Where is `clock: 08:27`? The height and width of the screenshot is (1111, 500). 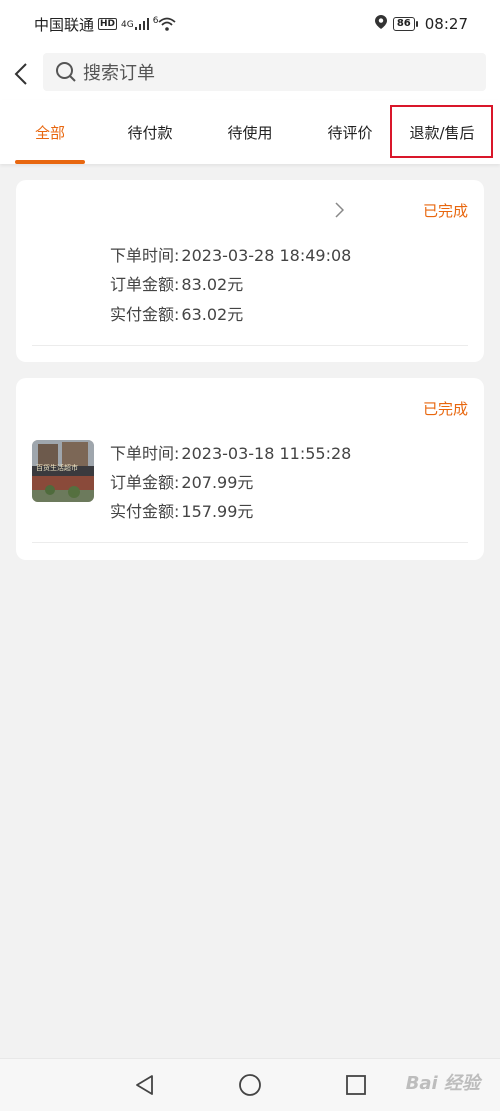 clock: 08:27 is located at coordinates (446, 24).